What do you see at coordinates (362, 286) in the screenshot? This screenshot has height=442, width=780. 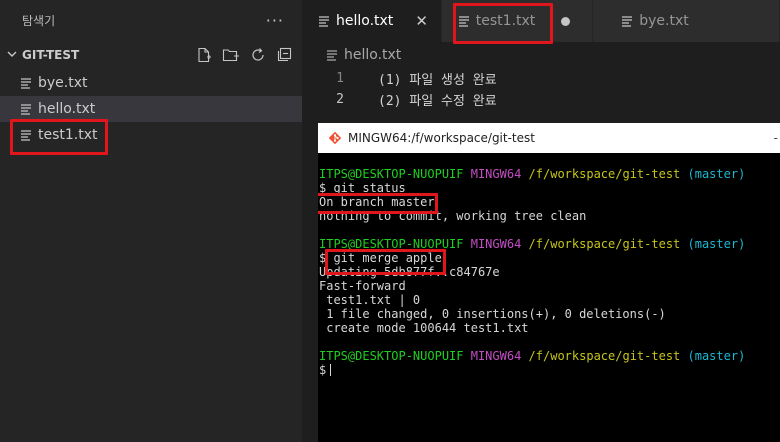 I see `output-fast-forward: Fast-forward` at bounding box center [362, 286].